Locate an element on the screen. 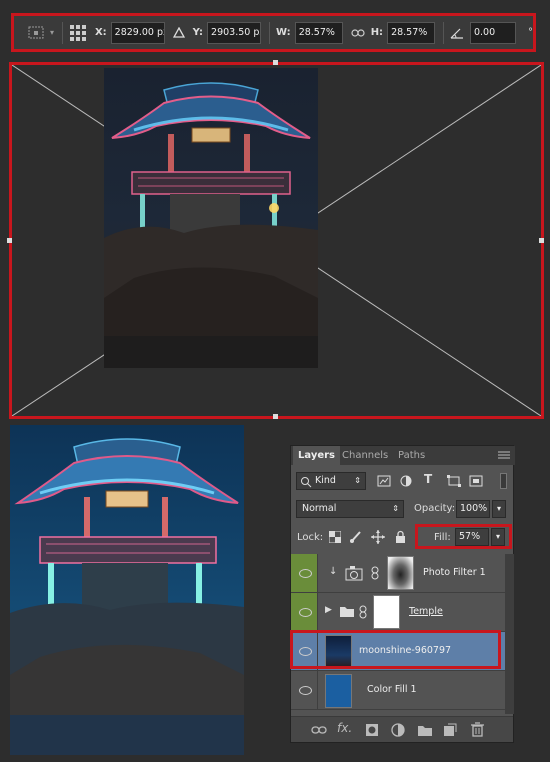 This screenshot has height=762, width=550. layer-name: Photo Filter 1 is located at coordinates (454, 572).